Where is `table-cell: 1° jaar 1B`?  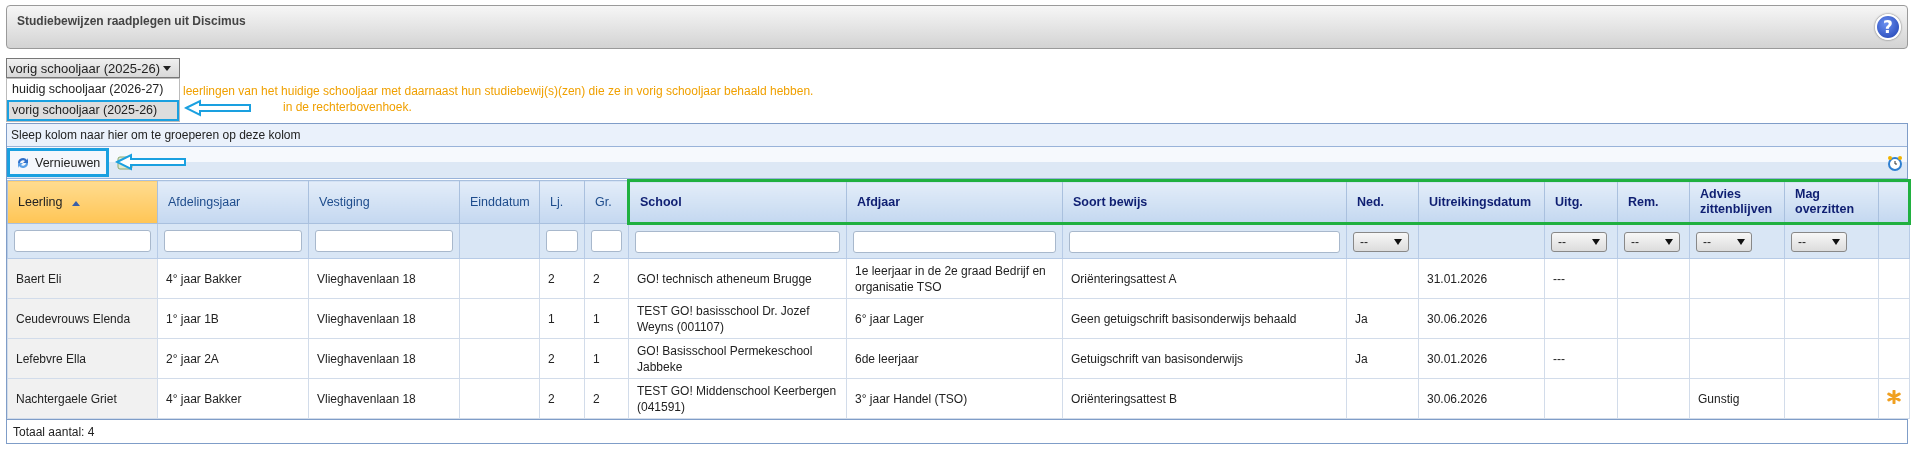 table-cell: 1° jaar 1B is located at coordinates (192, 318).